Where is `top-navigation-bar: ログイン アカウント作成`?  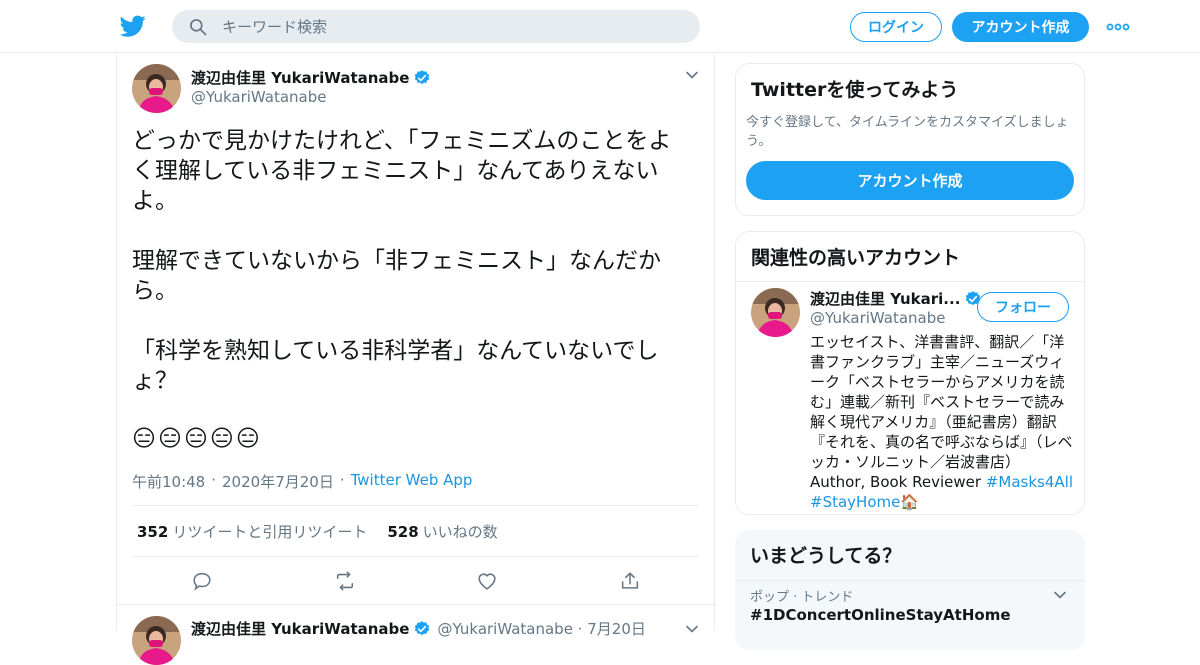
top-navigation-bar: ログイン アカウント作成 is located at coordinates (600, 26).